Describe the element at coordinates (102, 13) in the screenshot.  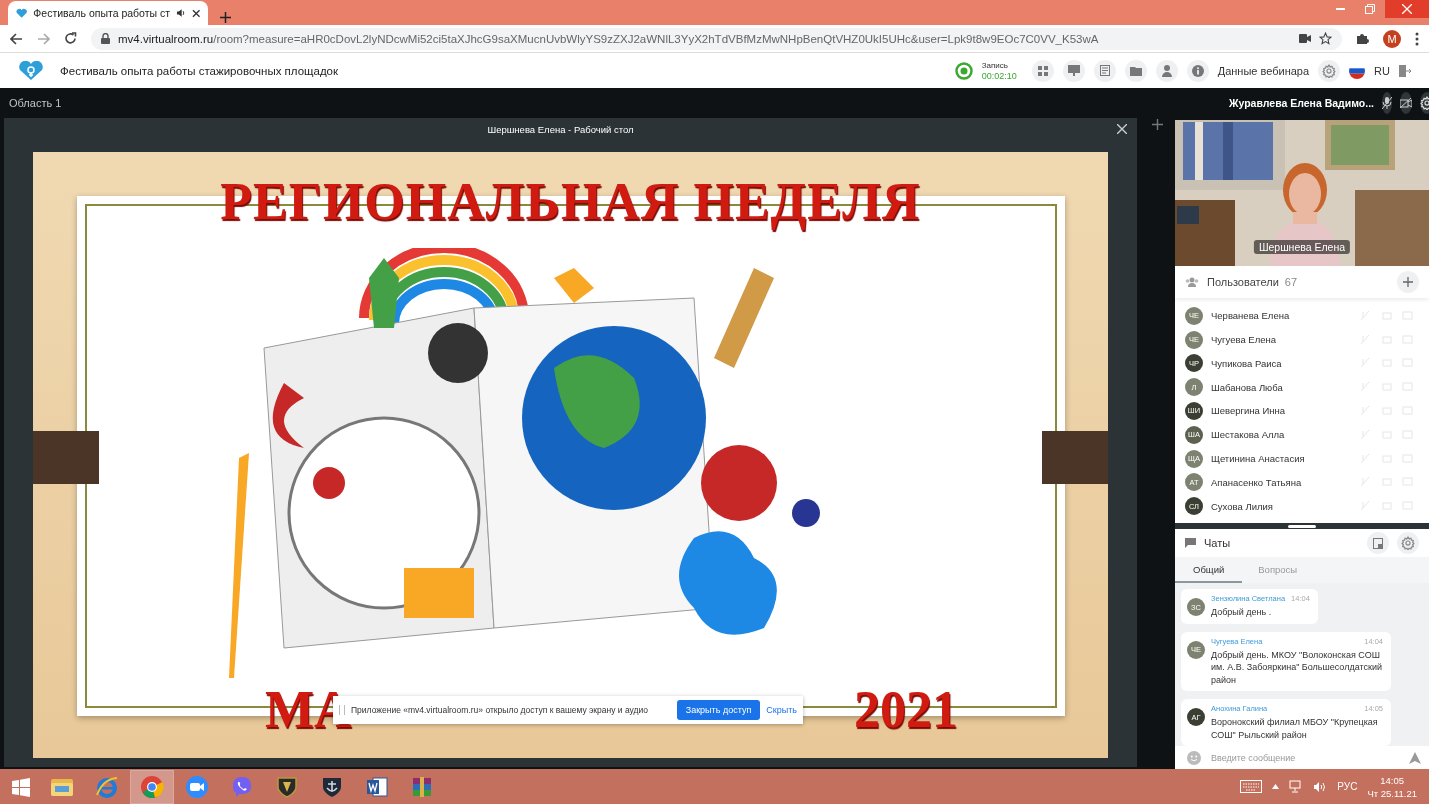
I see `tab-title: Фестиваль опыта работы ст` at that location.